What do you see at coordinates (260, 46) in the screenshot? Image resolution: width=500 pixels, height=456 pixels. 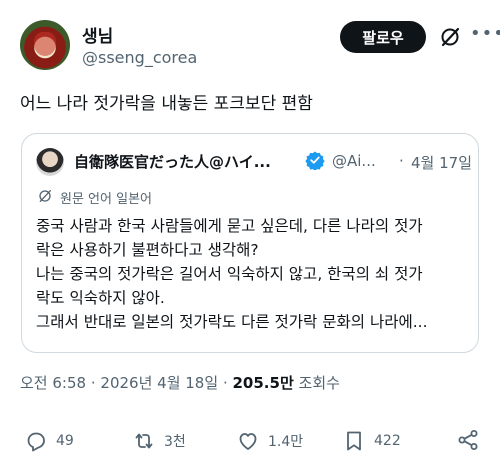 I see `tweet-header: 생님 @sseng_corea 팔로우 •••` at bounding box center [260, 46].